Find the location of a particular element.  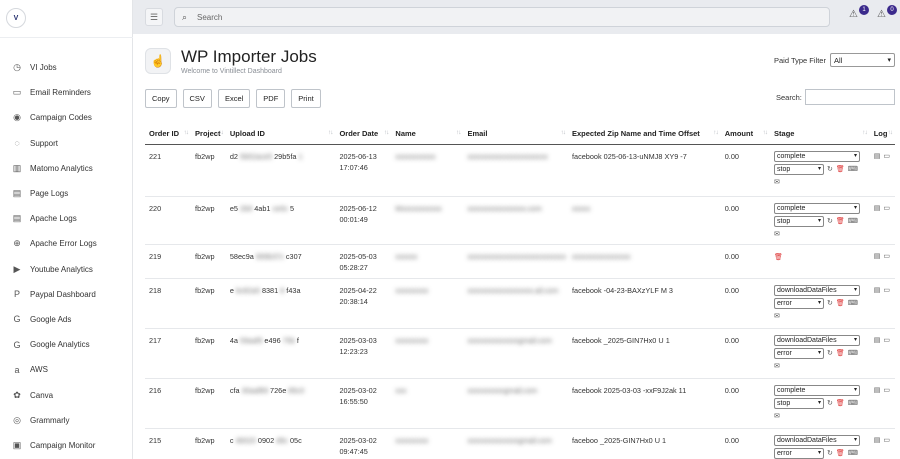

sidebar-item-campaign-monitor: ▣ Campaign Monitor is located at coordinates (66, 445).